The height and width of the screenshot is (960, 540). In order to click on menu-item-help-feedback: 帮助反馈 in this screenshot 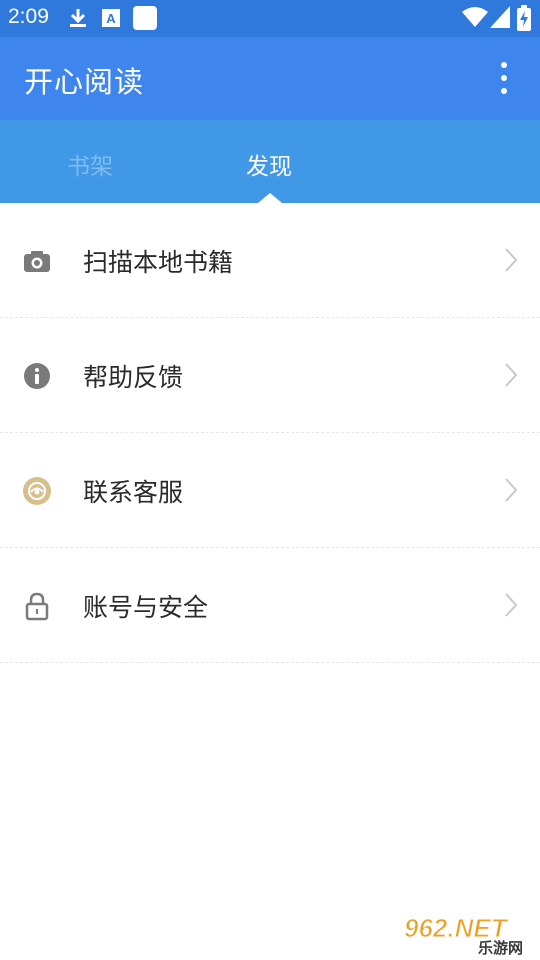, I will do `click(270, 375)`.